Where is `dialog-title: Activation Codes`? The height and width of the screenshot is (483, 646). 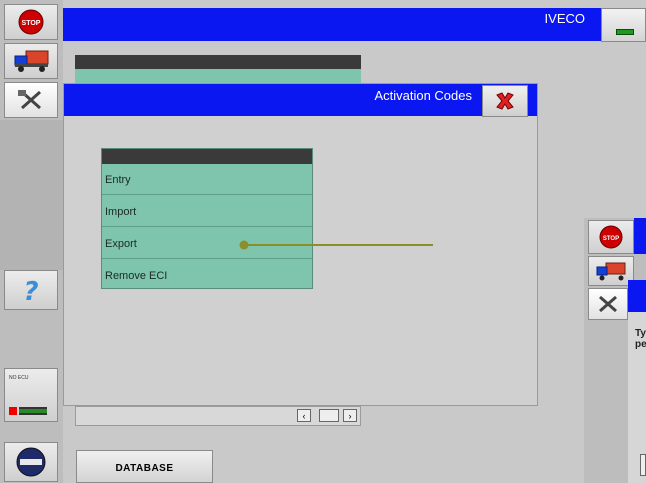
dialog-title: Activation Codes is located at coordinates (423, 95).